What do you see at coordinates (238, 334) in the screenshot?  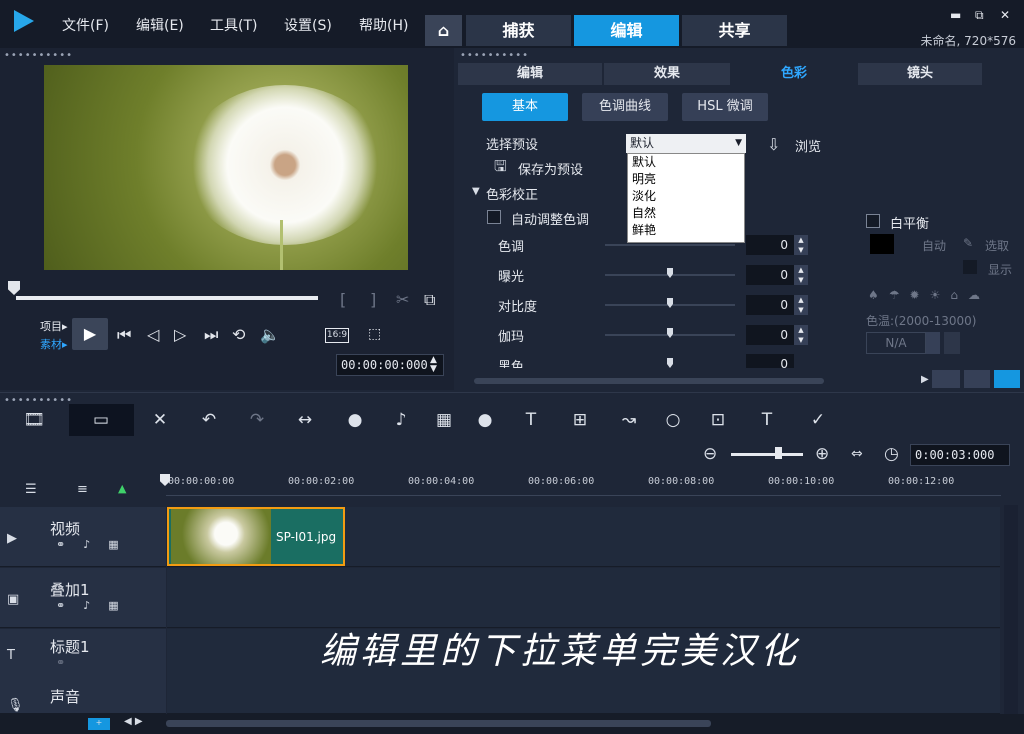 I see `repeat-icon: ⟲` at bounding box center [238, 334].